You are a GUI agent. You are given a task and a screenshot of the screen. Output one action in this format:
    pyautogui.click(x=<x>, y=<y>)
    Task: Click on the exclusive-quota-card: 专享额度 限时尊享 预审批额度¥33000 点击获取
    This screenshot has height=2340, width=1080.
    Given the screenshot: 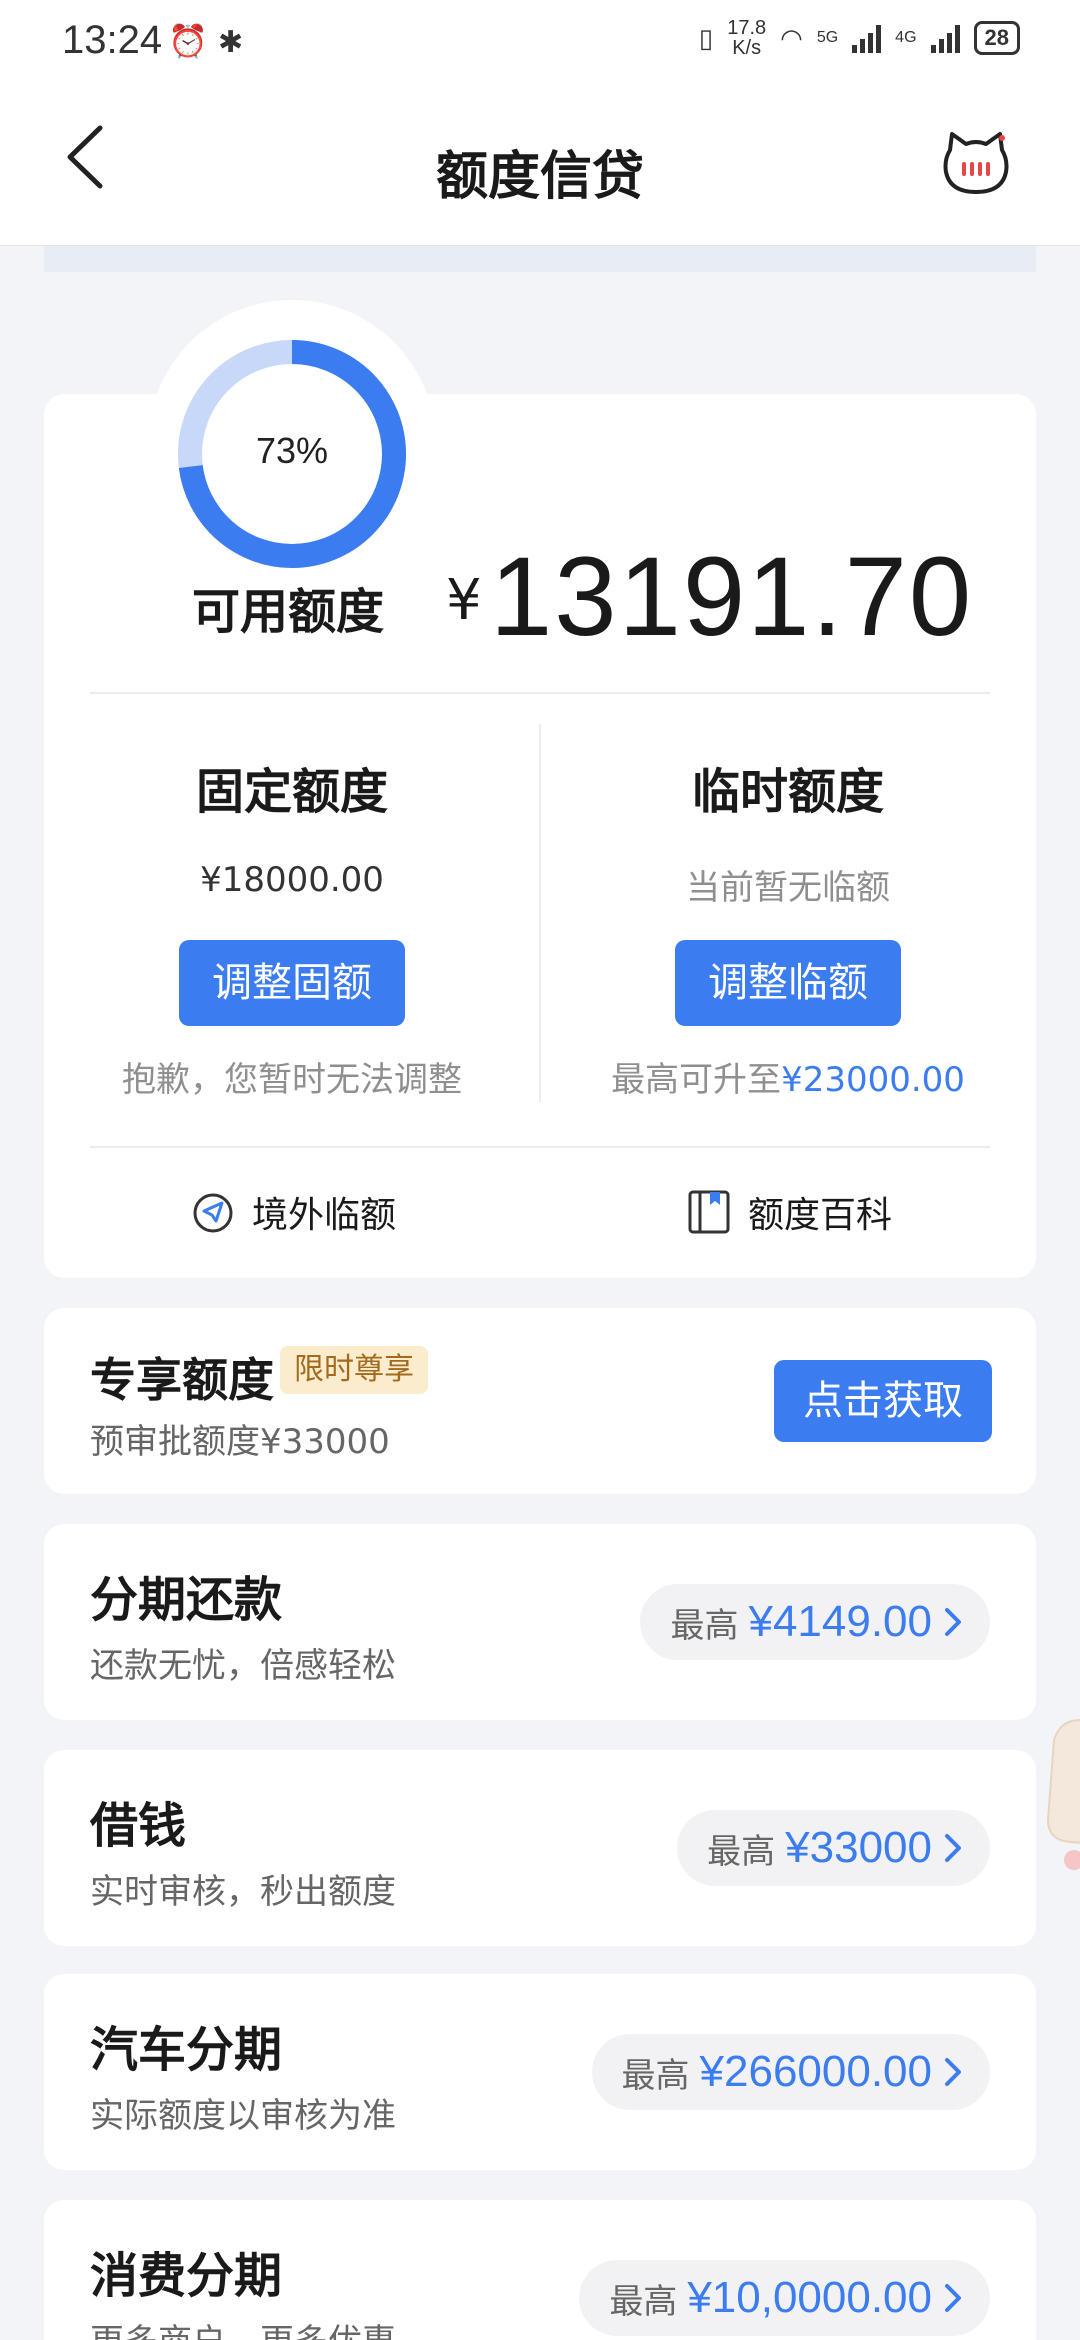 What is the action you would take?
    pyautogui.click(x=540, y=1401)
    